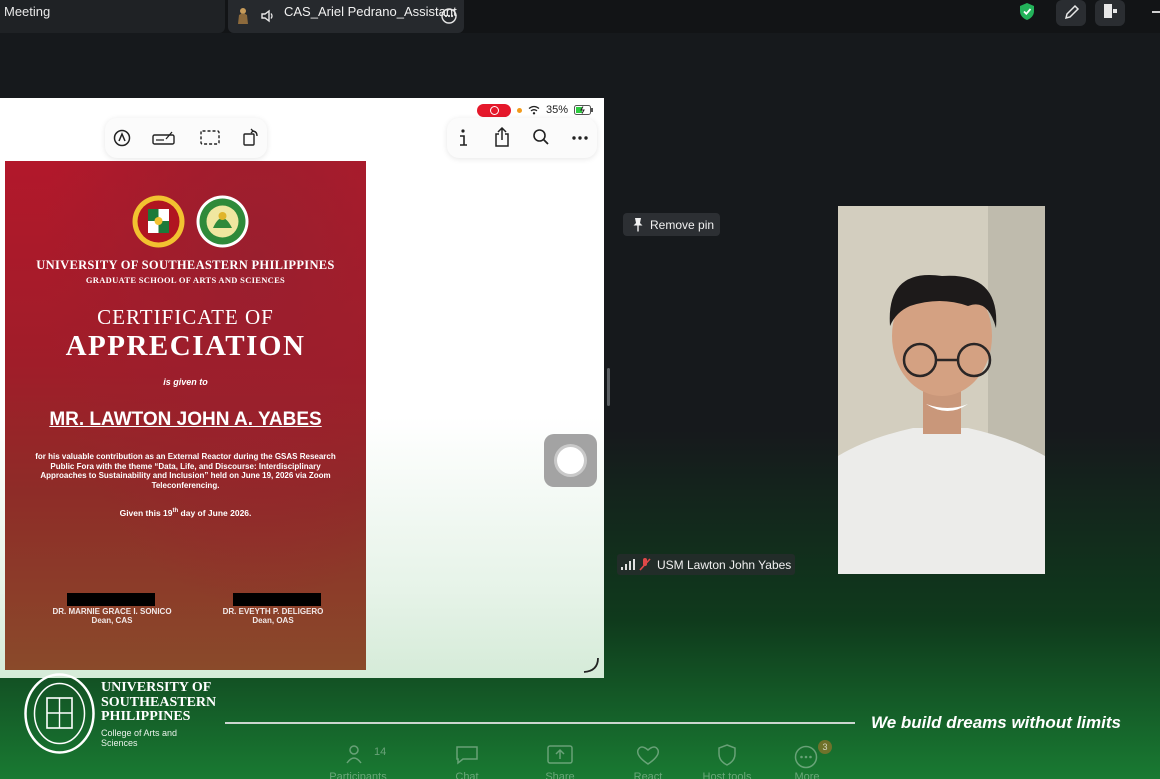  What do you see at coordinates (825, 747) in the screenshot?
I see `more-badge: 3` at bounding box center [825, 747].